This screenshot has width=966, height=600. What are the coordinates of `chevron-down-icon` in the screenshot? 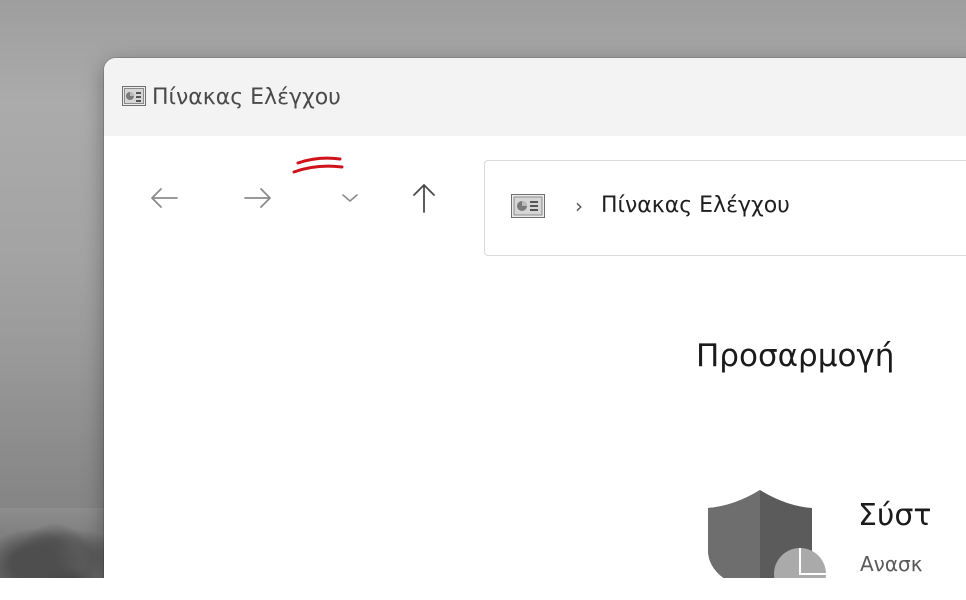 It's located at (350, 198).